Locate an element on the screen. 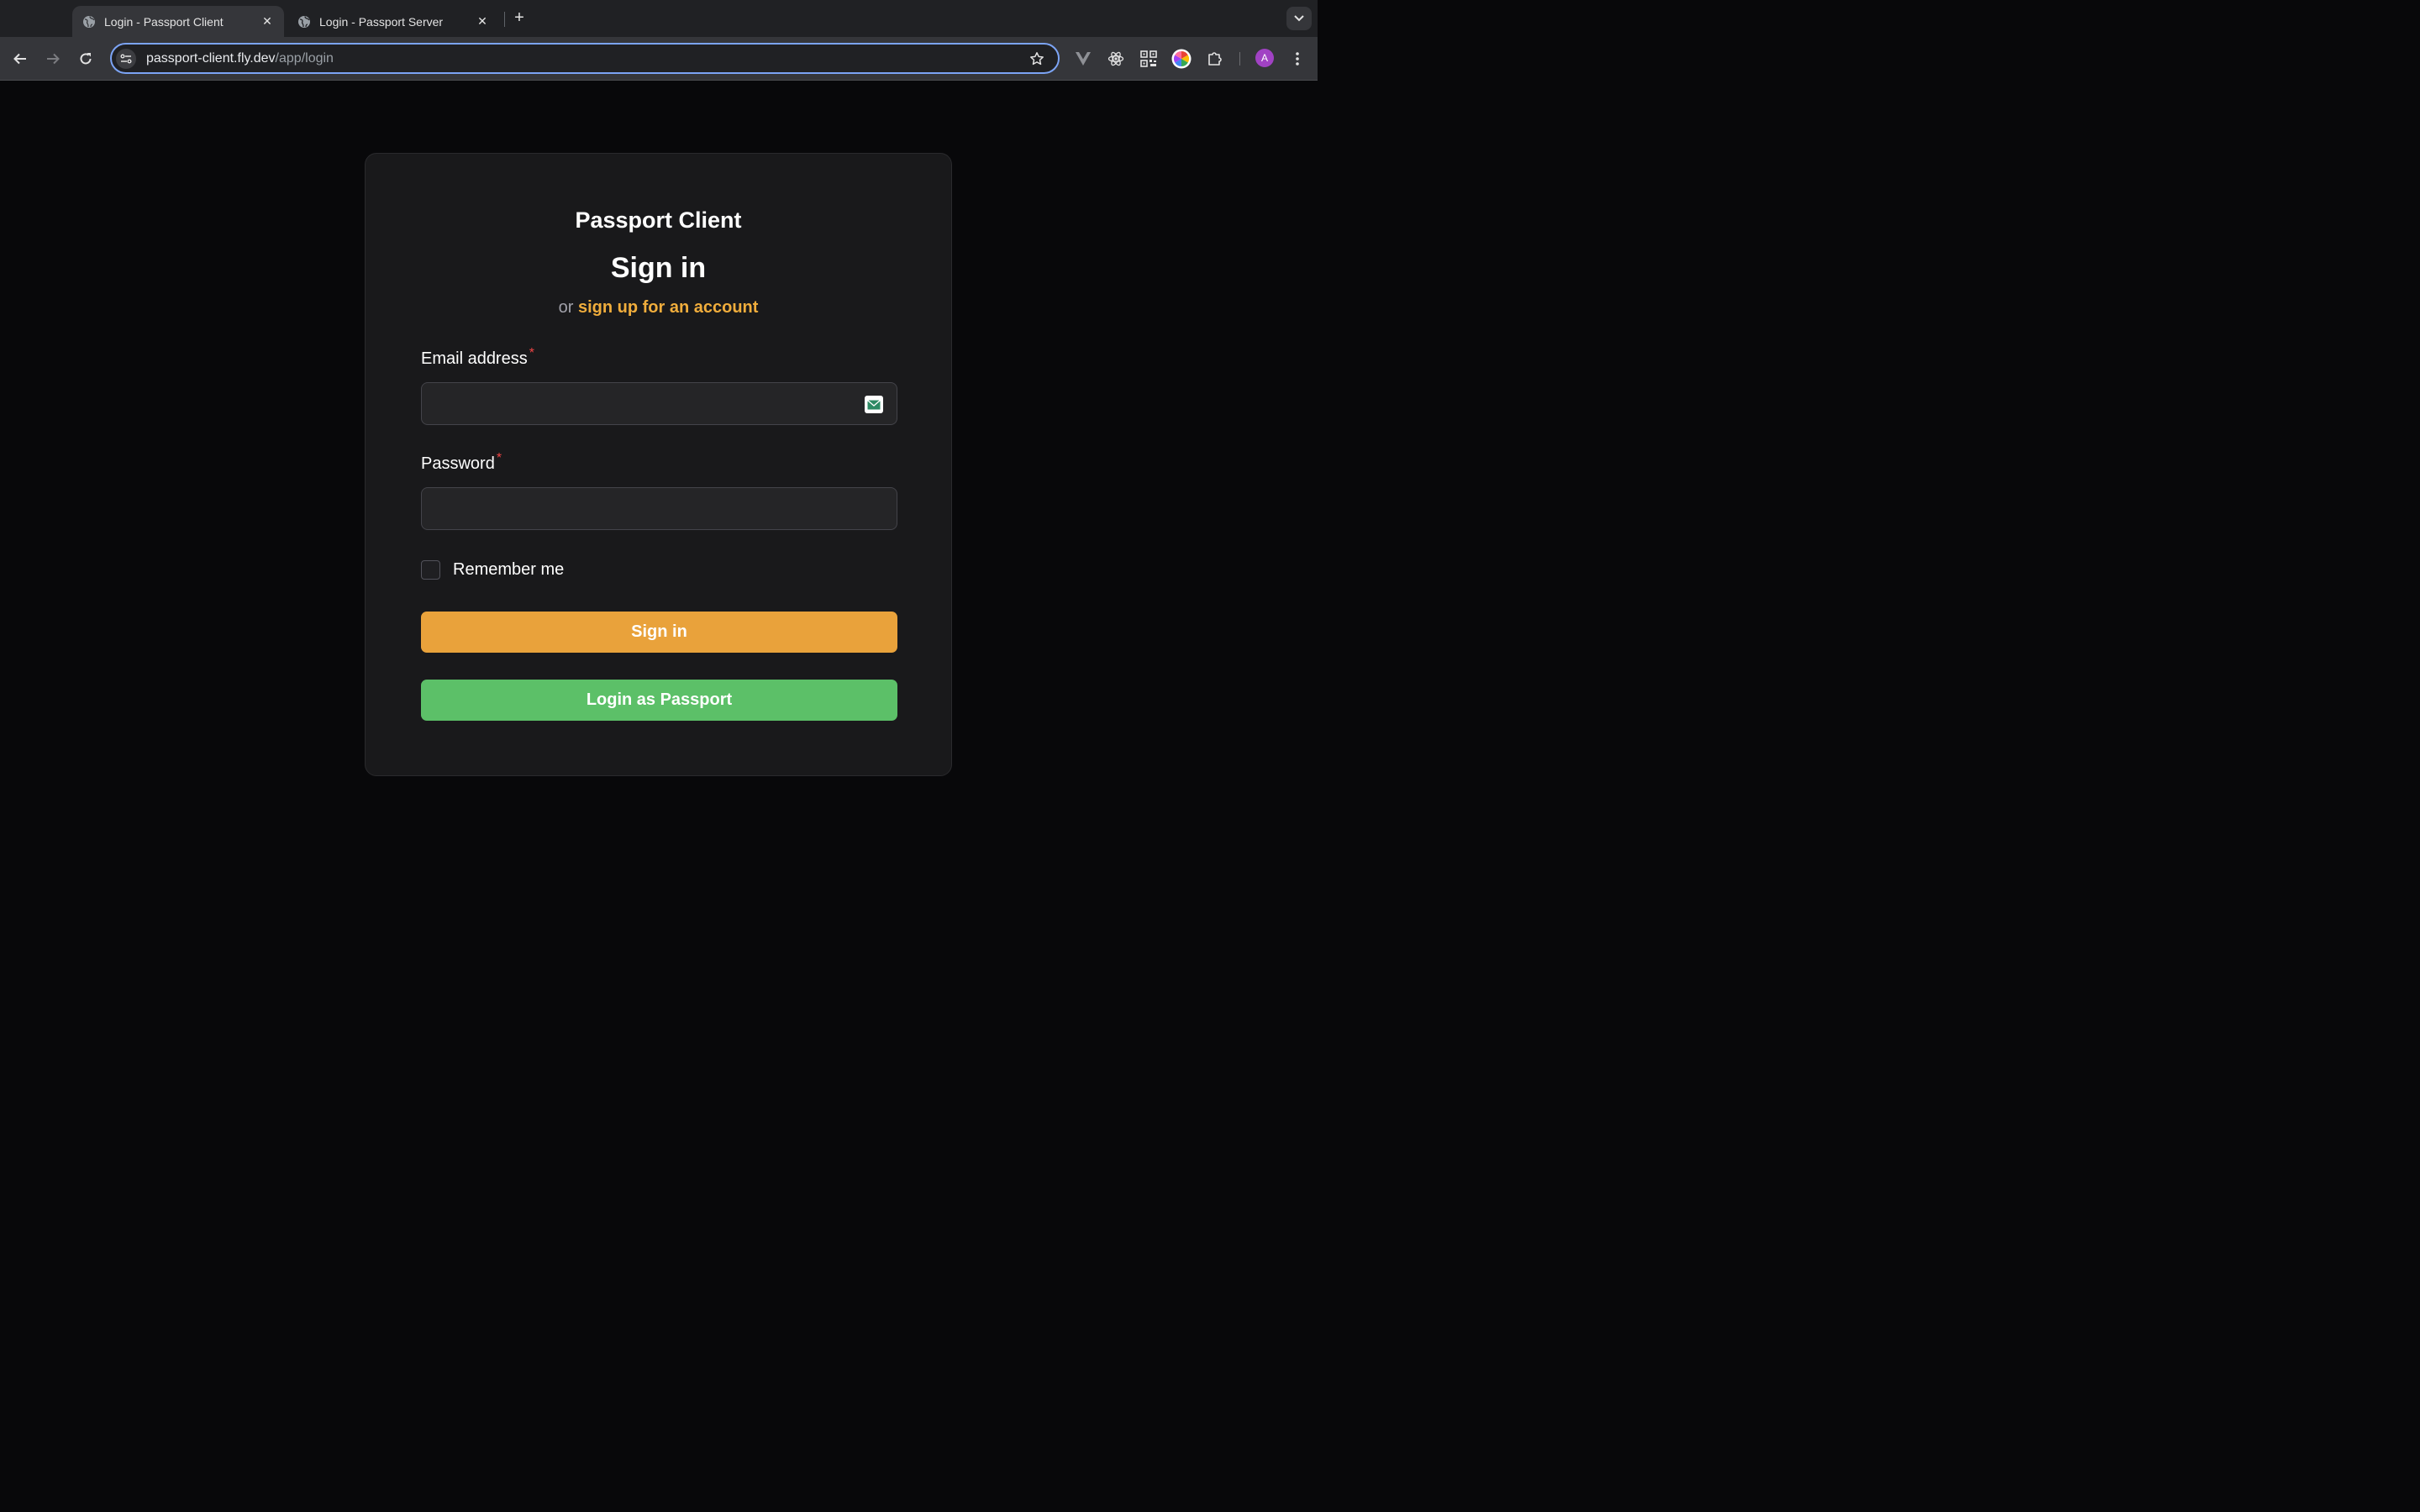 The height and width of the screenshot is (1512, 2420). arrow-right-icon is located at coordinates (53, 59).